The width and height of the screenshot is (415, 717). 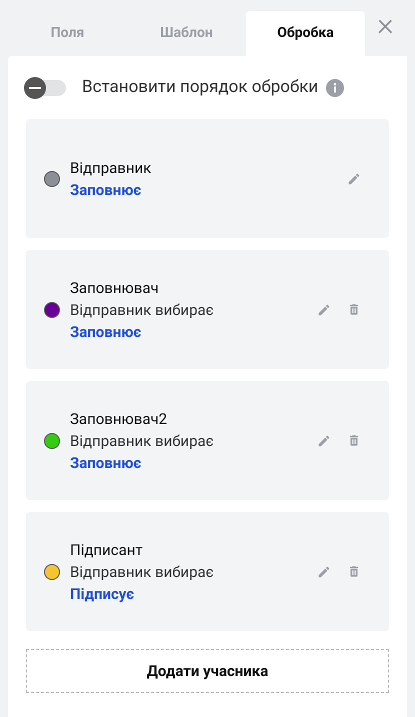 What do you see at coordinates (193, 593) in the screenshot?
I see `role-link: Підписує` at bounding box center [193, 593].